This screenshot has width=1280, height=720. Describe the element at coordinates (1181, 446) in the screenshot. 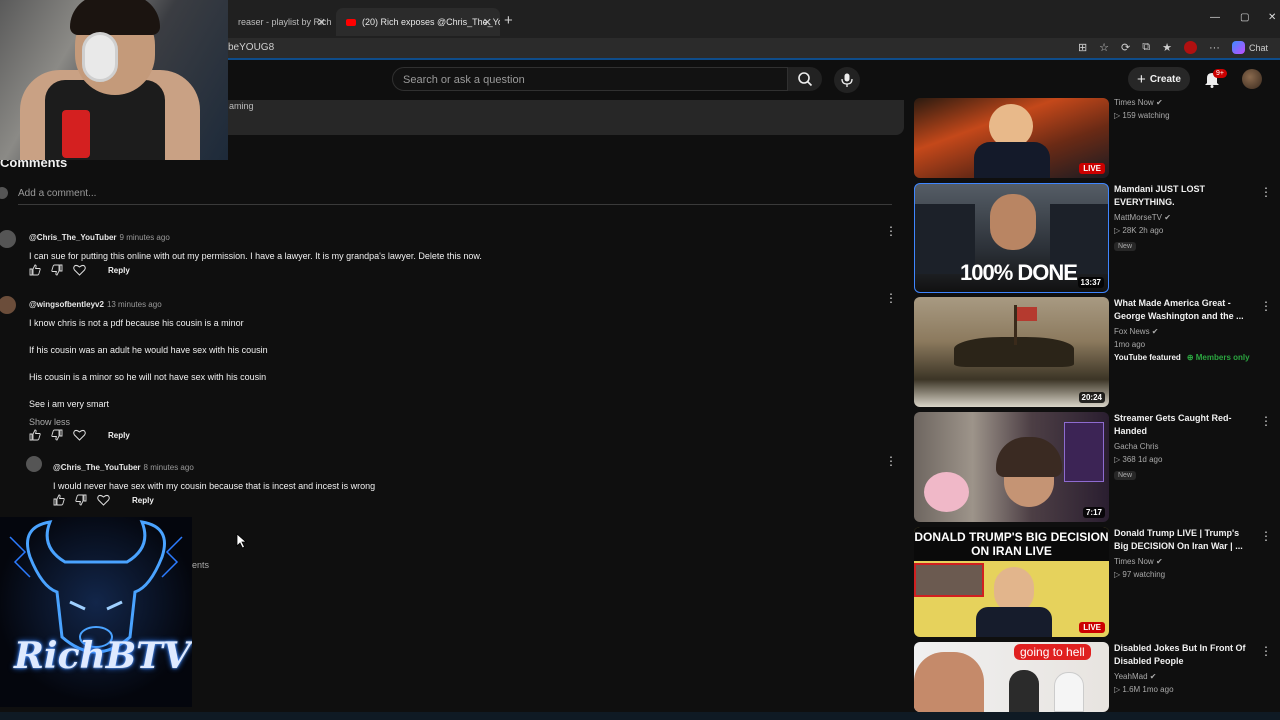

I see `channel-name: Gacha Chris` at that location.